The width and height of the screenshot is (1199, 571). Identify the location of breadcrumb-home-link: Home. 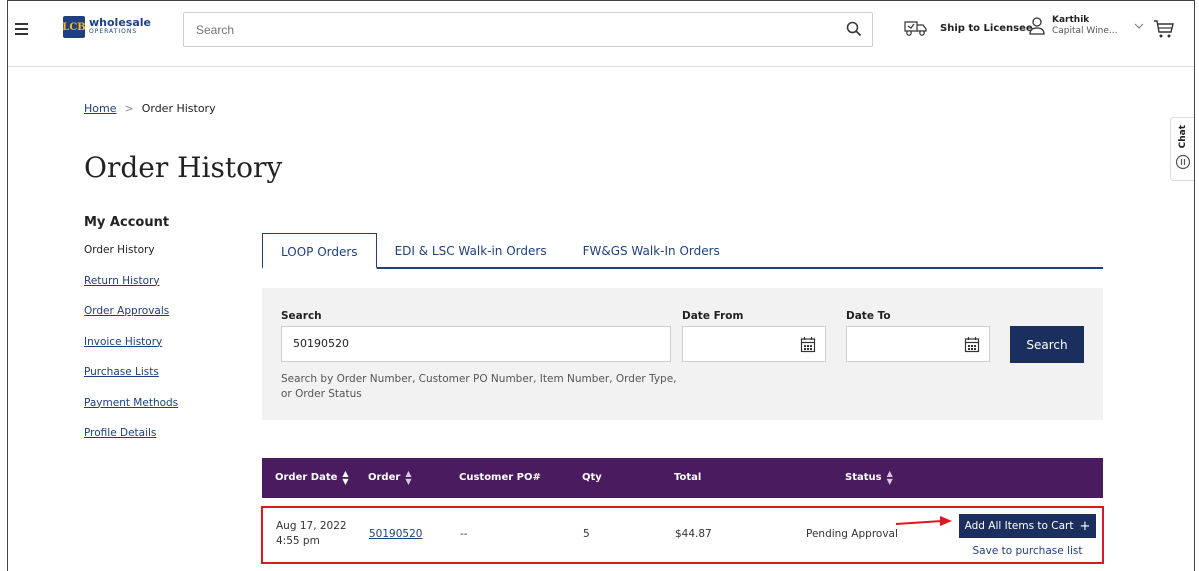
(100, 108).